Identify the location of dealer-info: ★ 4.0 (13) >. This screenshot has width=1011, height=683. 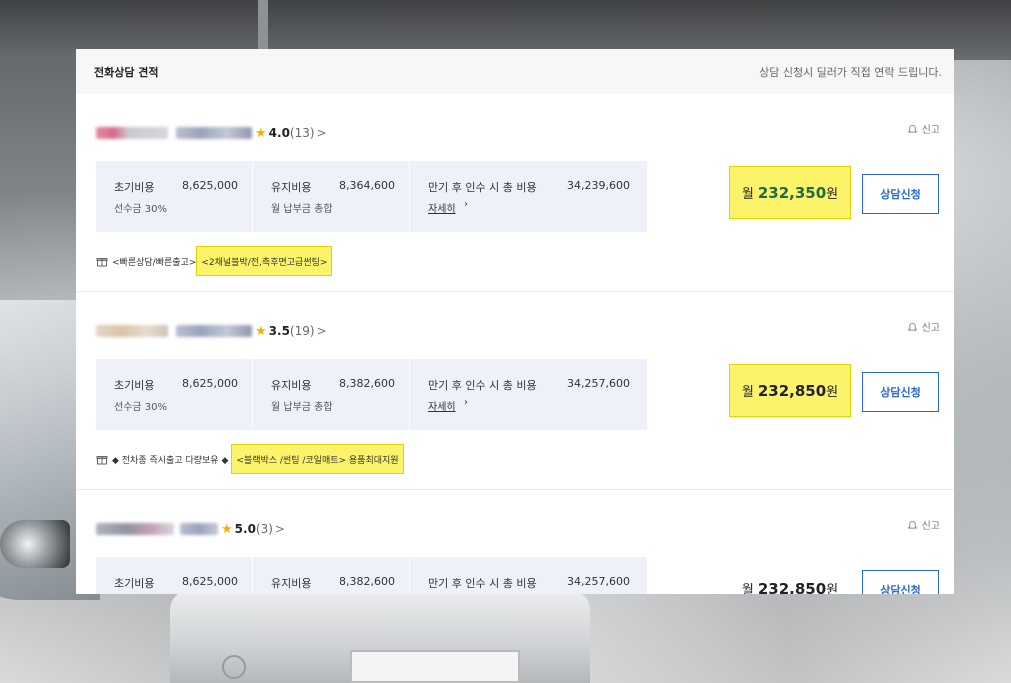
(211, 133).